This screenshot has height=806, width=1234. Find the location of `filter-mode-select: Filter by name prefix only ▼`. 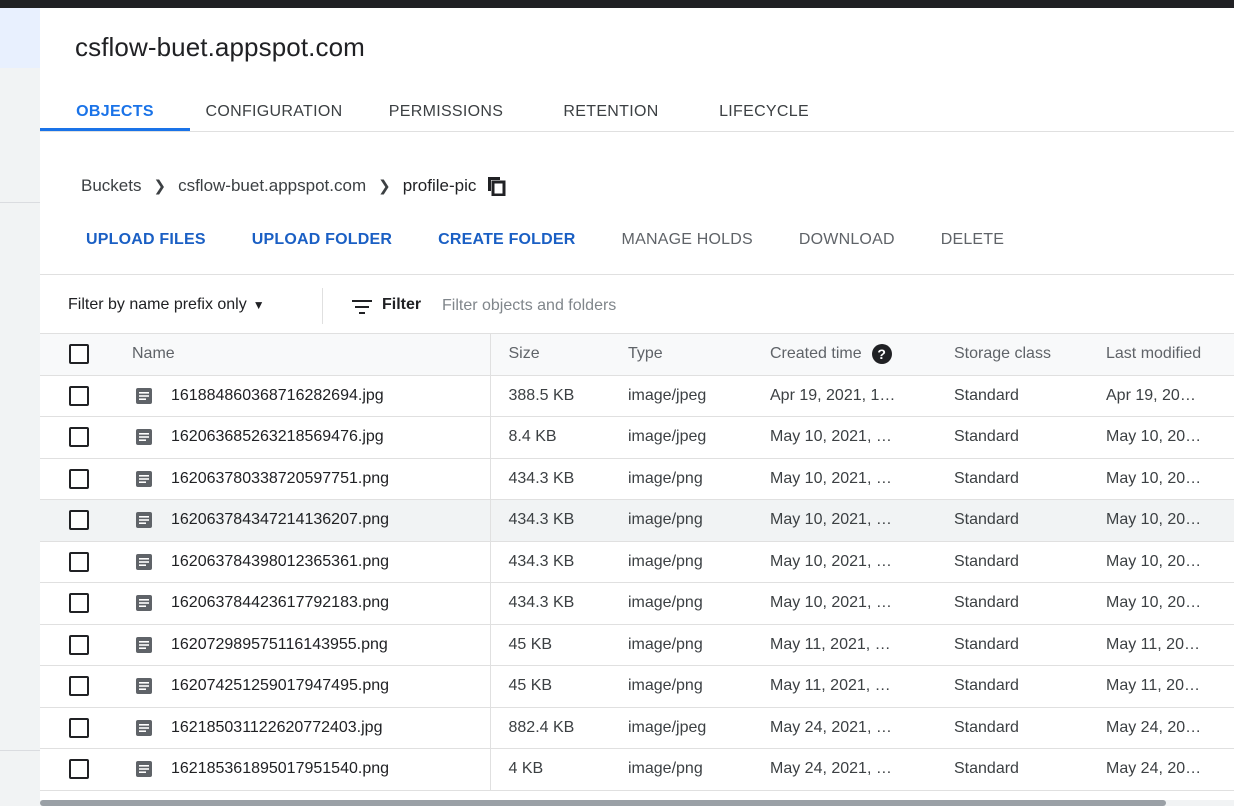

filter-mode-select: Filter by name prefix only ▼ is located at coordinates (166, 305).